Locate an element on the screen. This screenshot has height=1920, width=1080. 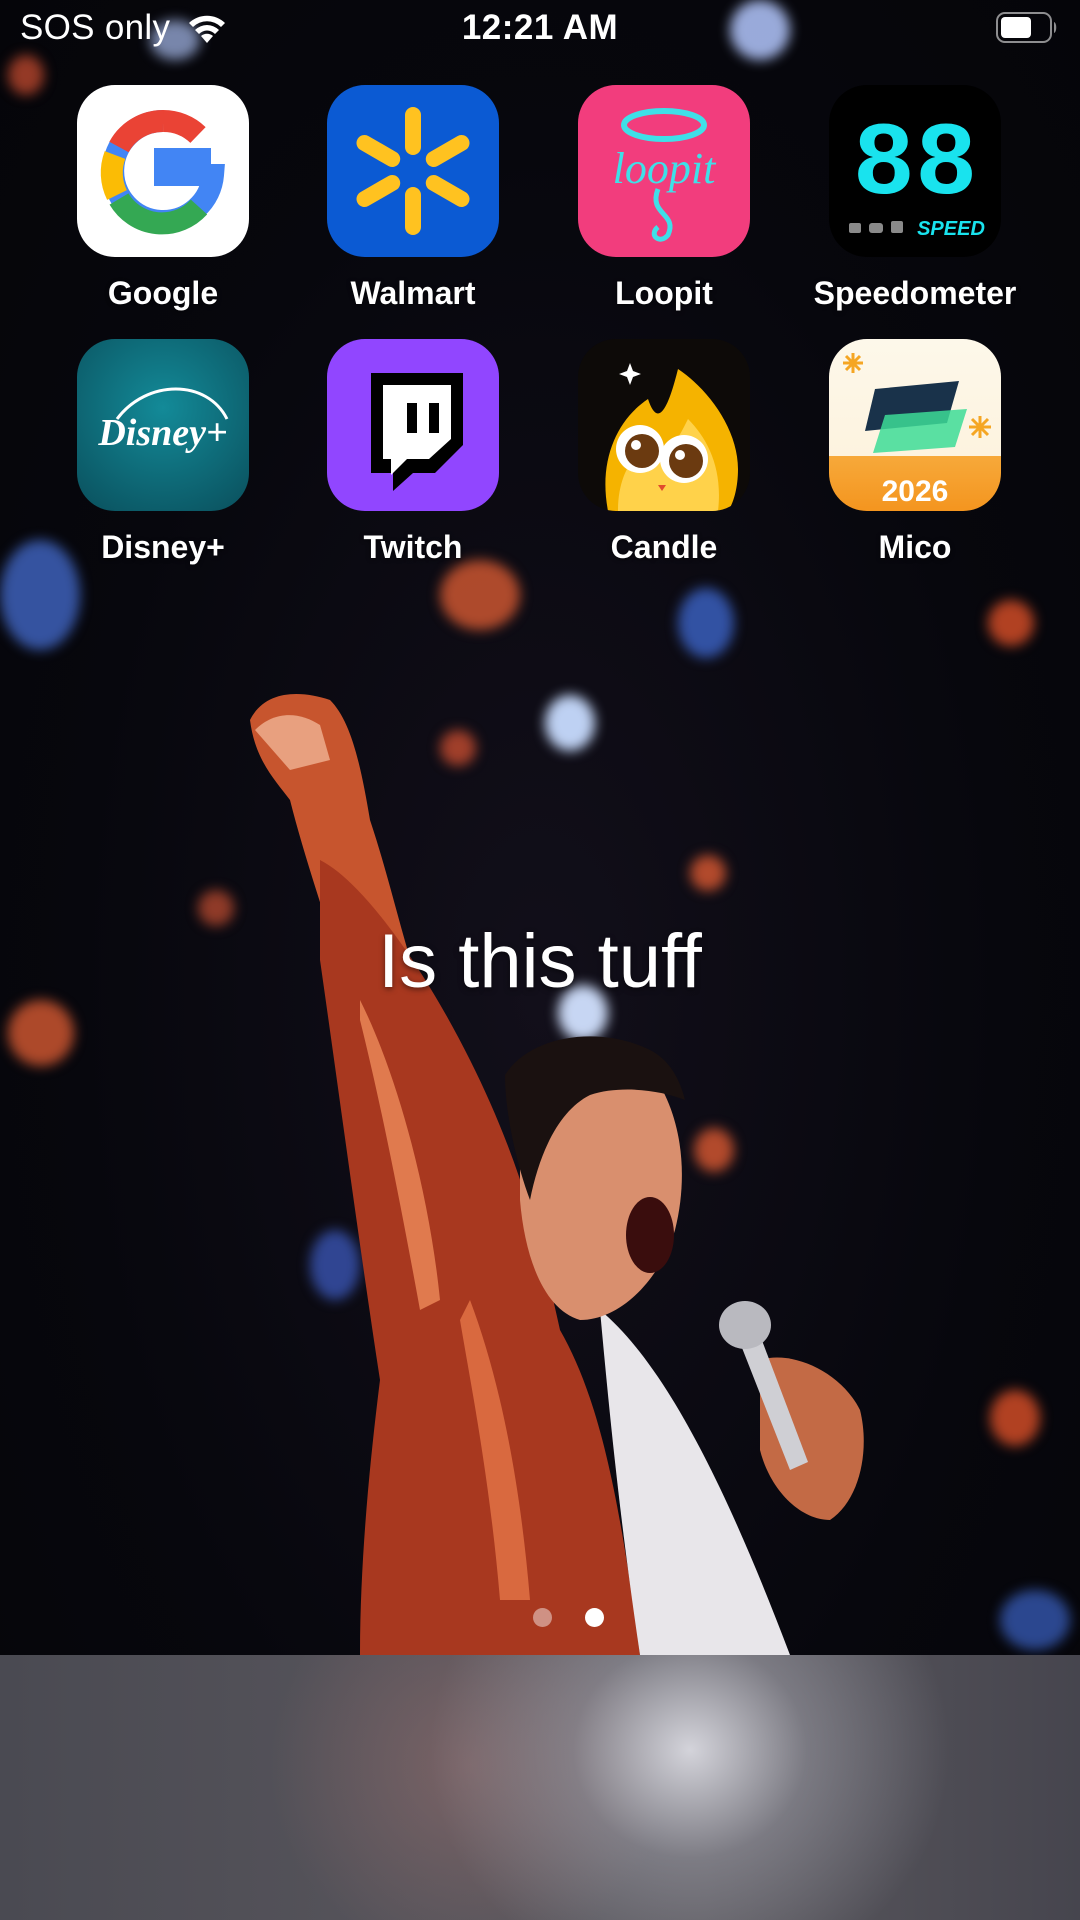
app-mico: 2026 Mico is located at coordinates (915, 452).